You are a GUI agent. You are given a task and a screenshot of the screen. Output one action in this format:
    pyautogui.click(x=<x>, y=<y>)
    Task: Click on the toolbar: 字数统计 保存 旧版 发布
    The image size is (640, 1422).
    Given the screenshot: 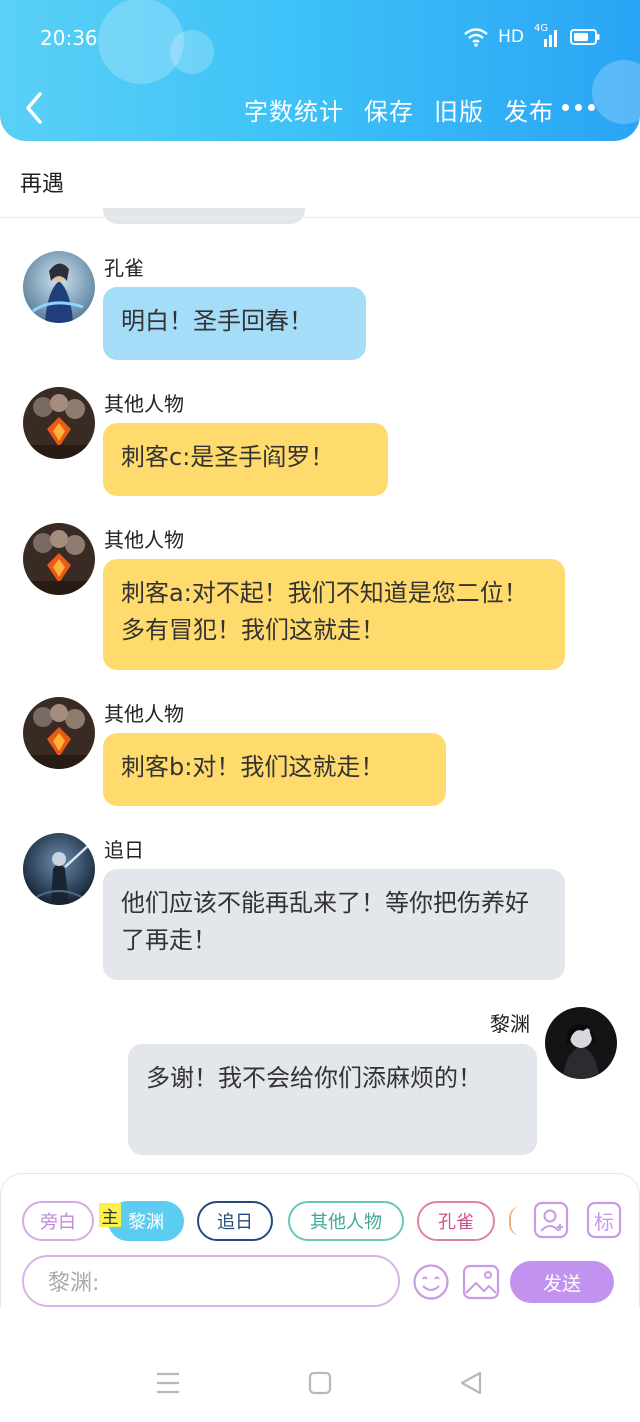 What is the action you would take?
    pyautogui.click(x=399, y=109)
    